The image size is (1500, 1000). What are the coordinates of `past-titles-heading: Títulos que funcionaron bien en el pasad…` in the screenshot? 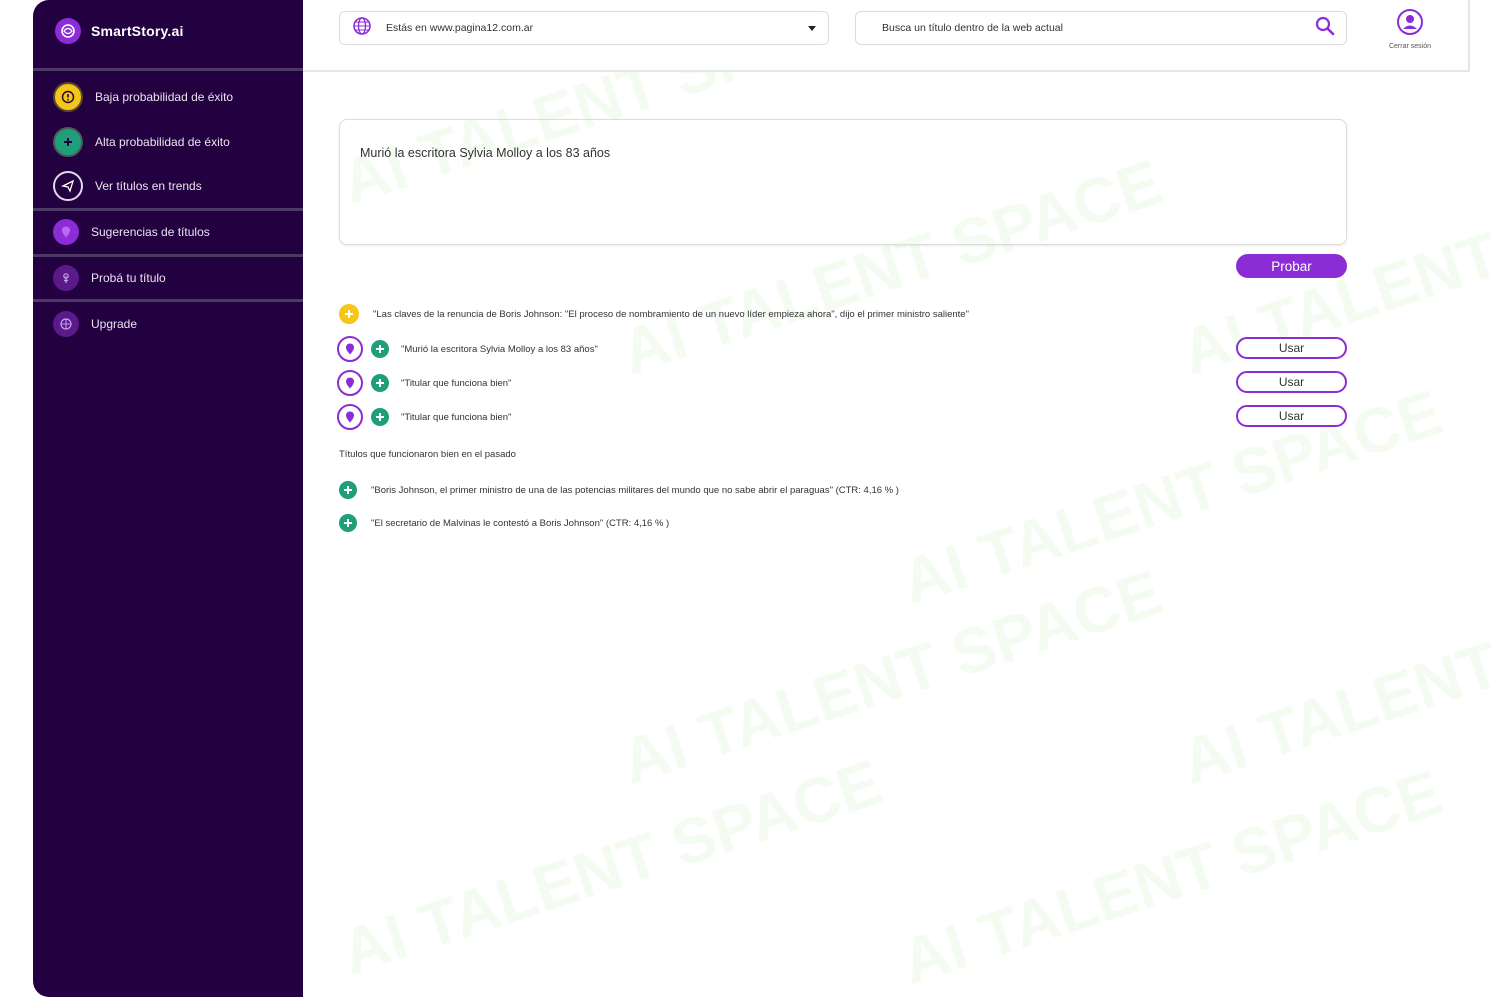 It's located at (427, 454).